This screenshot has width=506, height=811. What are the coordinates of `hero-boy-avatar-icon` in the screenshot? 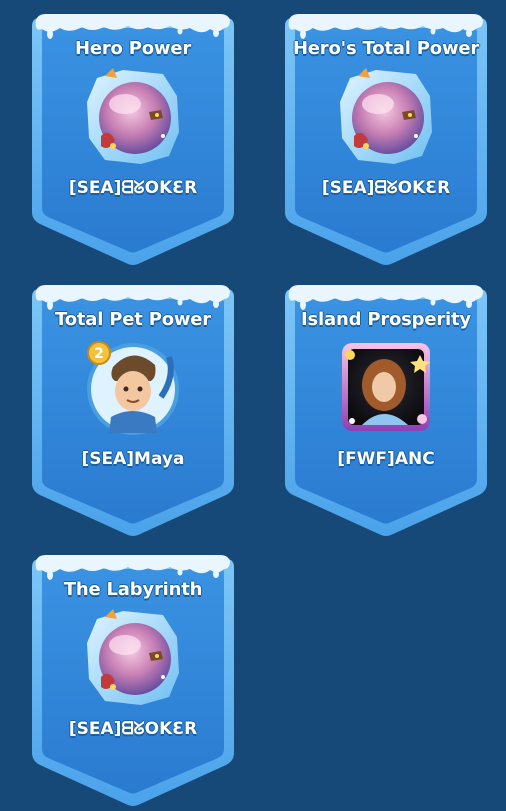 It's located at (133, 387).